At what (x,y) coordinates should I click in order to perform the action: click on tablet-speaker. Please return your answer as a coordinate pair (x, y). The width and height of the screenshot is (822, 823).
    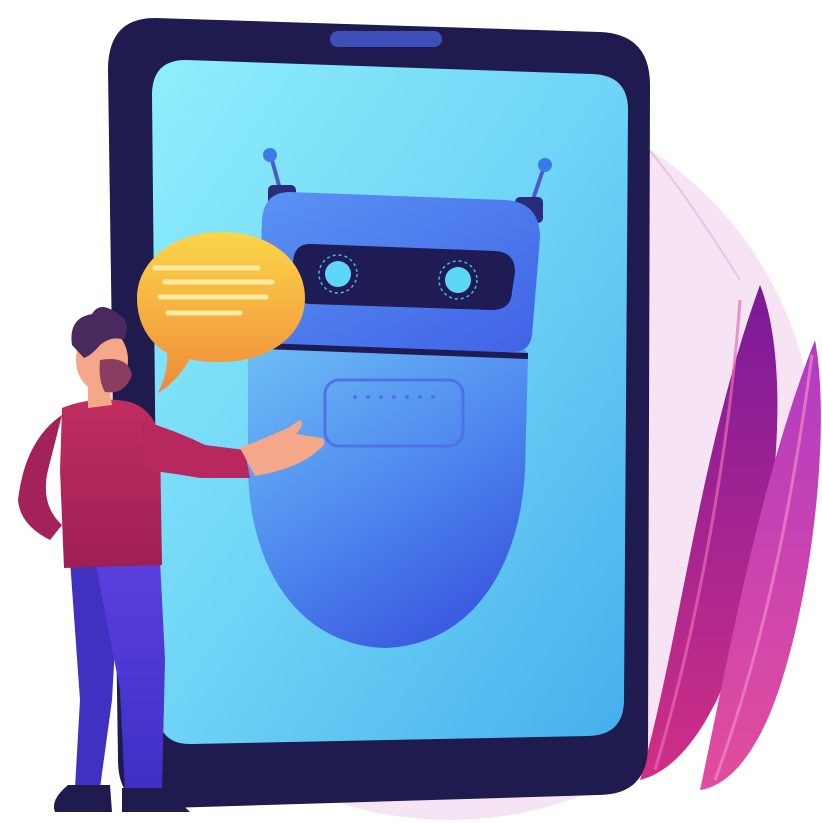
    Looking at the image, I should click on (386, 39).